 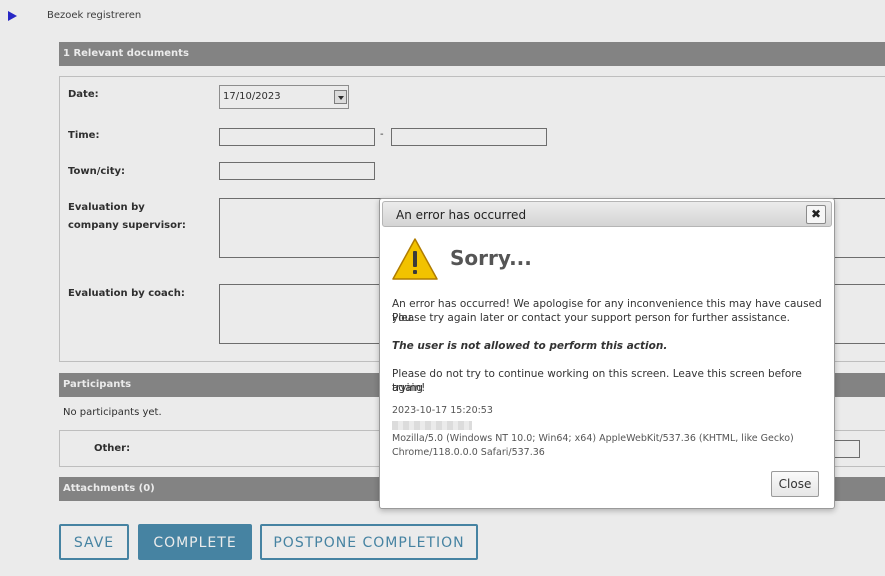 What do you see at coordinates (409, 388) in the screenshot?
I see `advice-line2: again!` at bounding box center [409, 388].